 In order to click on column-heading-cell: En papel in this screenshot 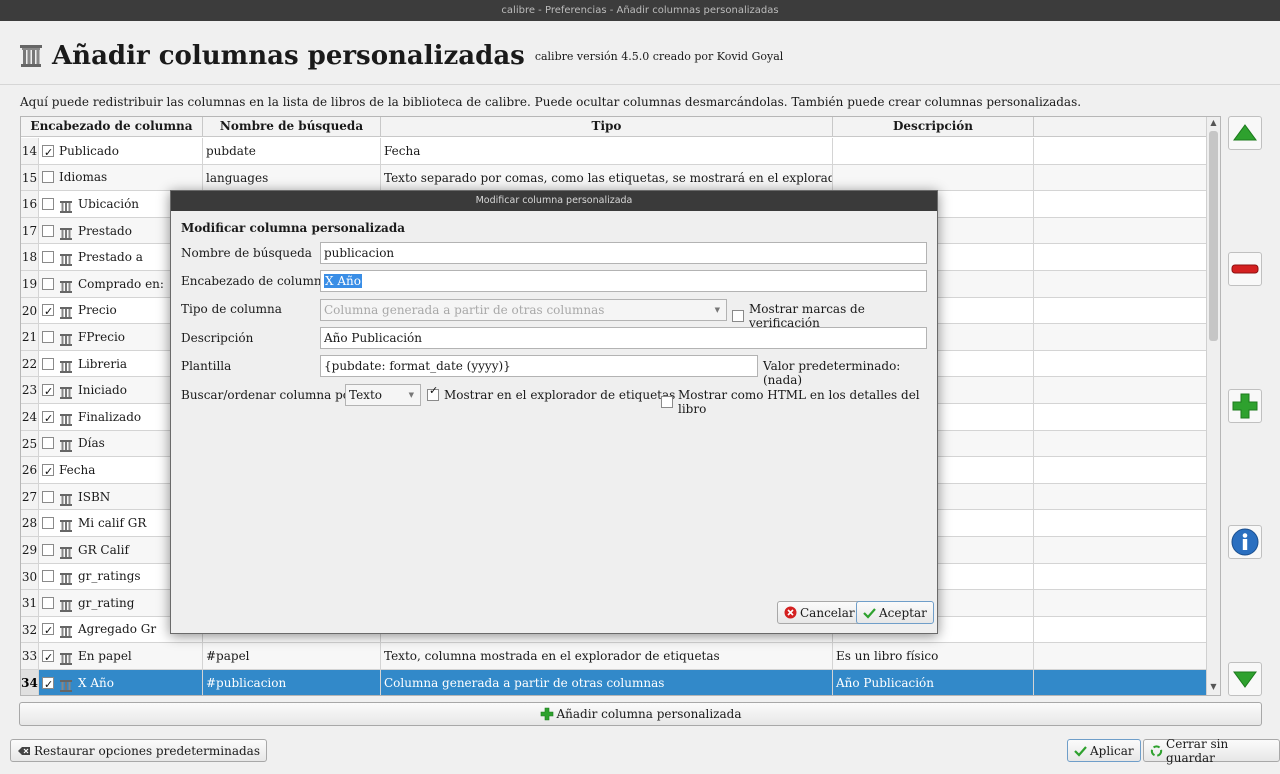, I will do `click(121, 656)`.